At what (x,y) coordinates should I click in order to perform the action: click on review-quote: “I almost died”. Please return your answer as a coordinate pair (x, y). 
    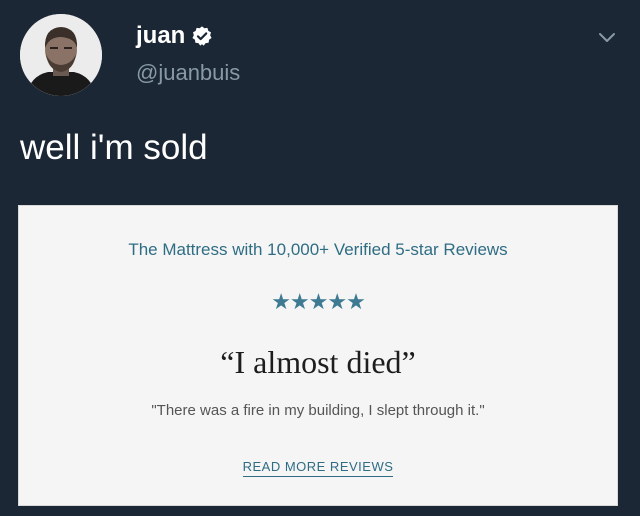
    Looking at the image, I should click on (318, 362).